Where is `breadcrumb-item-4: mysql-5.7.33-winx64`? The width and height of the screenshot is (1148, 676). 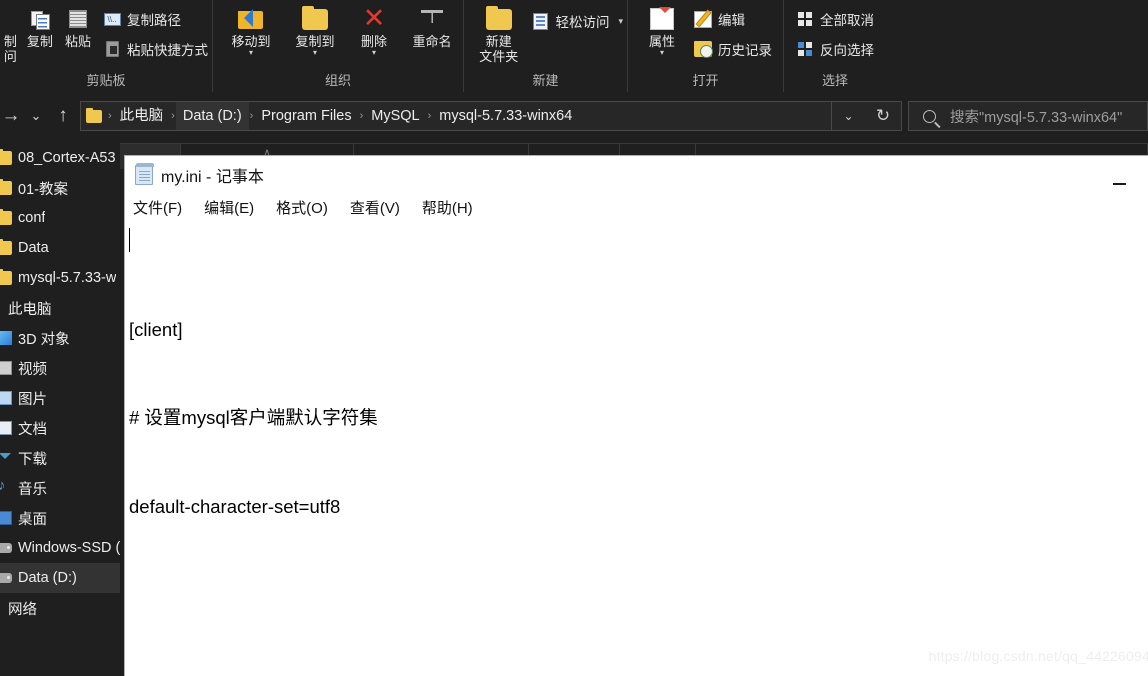
breadcrumb-item-4: mysql-5.7.33-winx64 is located at coordinates (505, 116).